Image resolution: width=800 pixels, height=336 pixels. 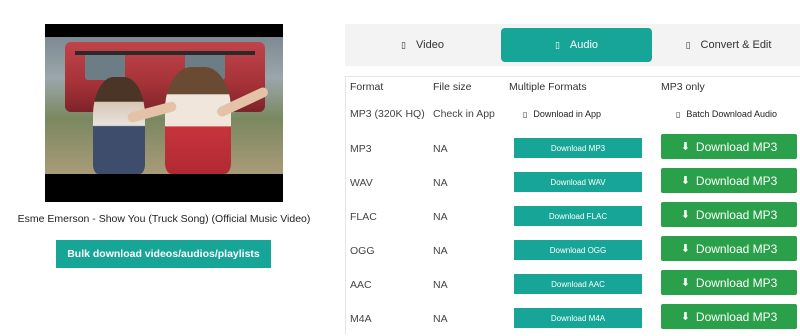 What do you see at coordinates (361, 183) in the screenshot?
I see `cell-format: WAV` at bounding box center [361, 183].